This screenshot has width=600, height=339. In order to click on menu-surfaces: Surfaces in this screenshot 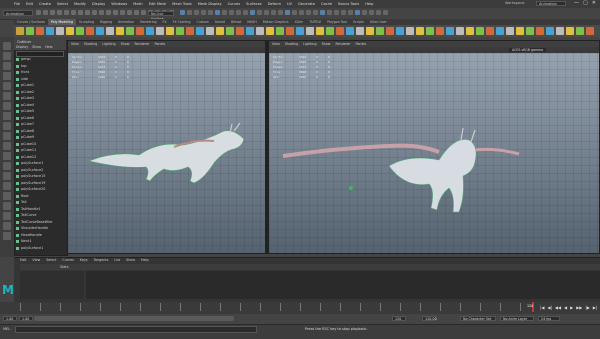, I will do `click(254, 4)`.